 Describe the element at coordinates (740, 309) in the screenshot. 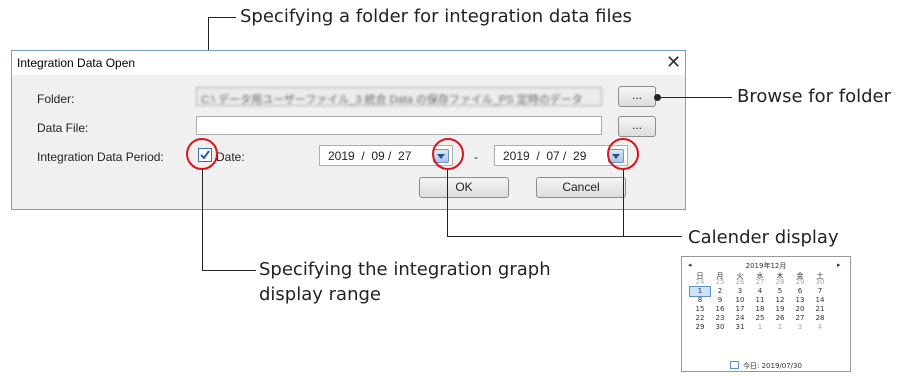

I see `calendar-day: 17` at that location.